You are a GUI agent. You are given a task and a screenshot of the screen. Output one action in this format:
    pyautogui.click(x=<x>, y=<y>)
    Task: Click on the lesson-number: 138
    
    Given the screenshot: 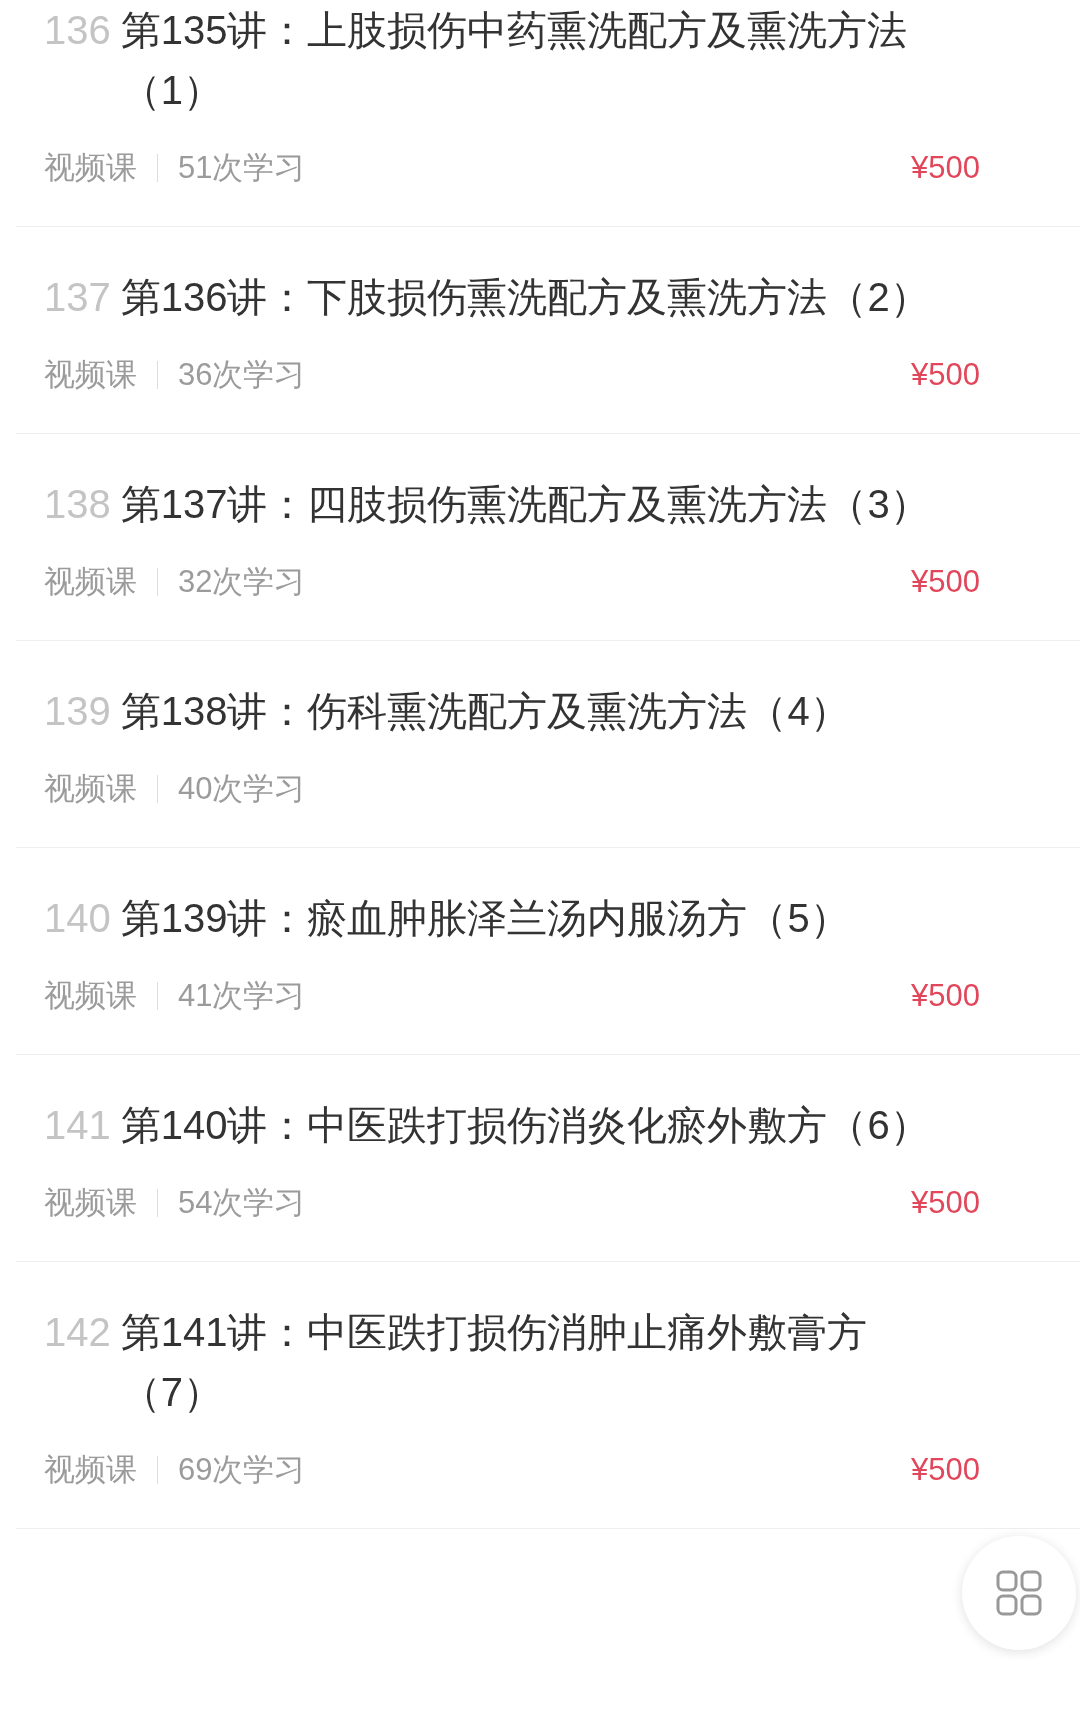 What is the action you would take?
    pyautogui.click(x=77, y=504)
    